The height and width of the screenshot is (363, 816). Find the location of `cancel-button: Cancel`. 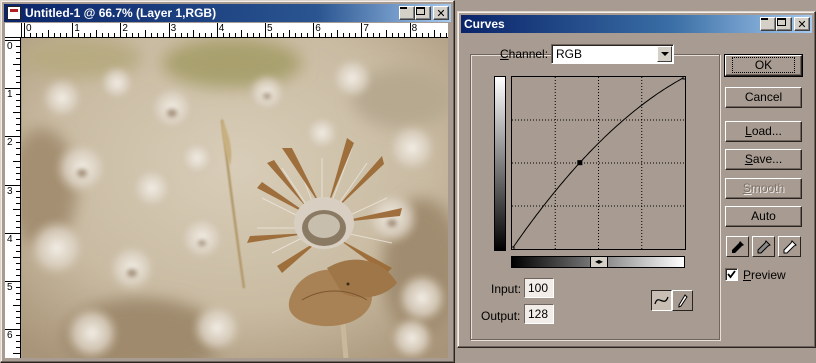

cancel-button: Cancel is located at coordinates (763, 97).